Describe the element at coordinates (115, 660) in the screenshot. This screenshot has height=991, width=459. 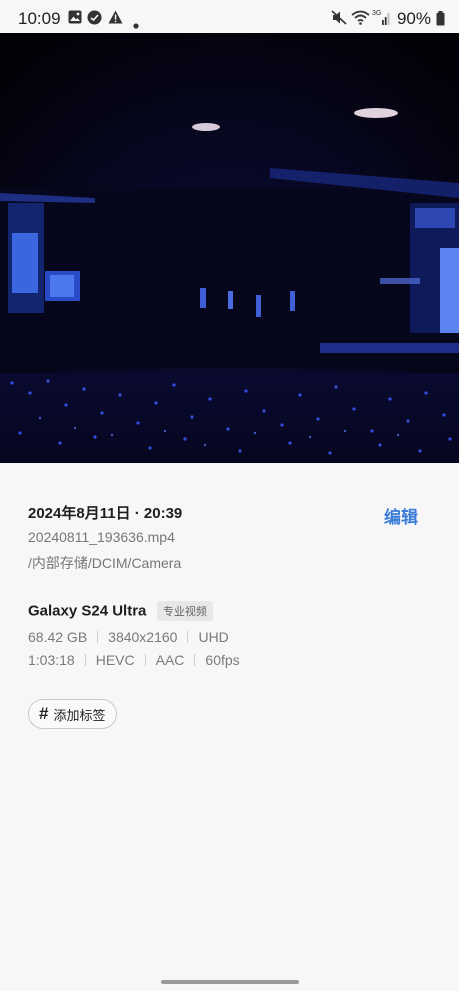
I see `spec-codec: HEVC` at that location.